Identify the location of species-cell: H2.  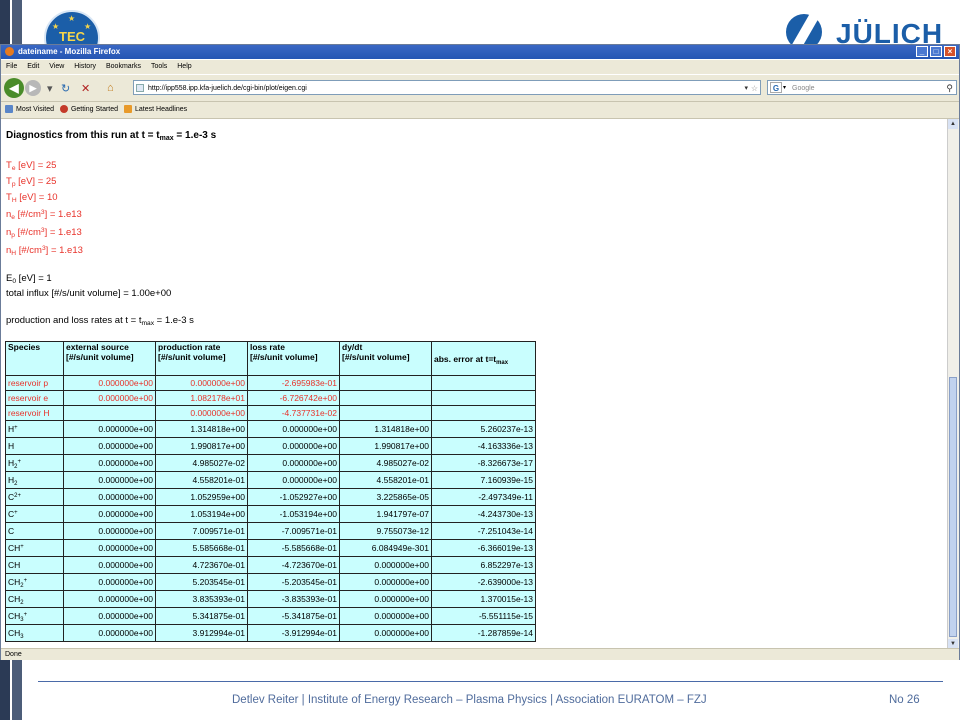
(34, 480).